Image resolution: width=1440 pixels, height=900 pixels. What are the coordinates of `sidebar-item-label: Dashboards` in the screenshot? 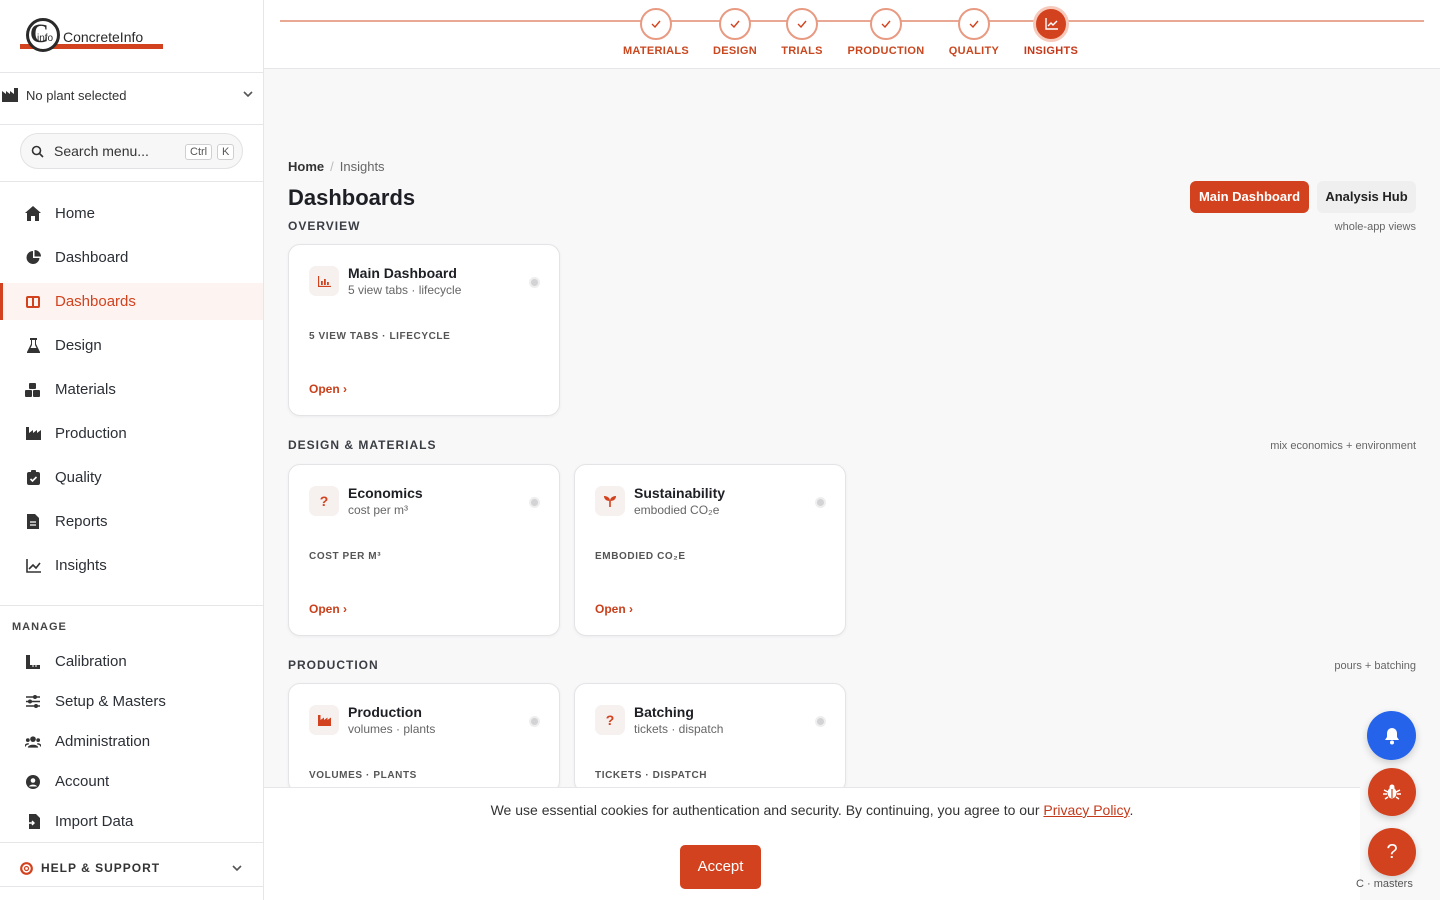 It's located at (95, 301).